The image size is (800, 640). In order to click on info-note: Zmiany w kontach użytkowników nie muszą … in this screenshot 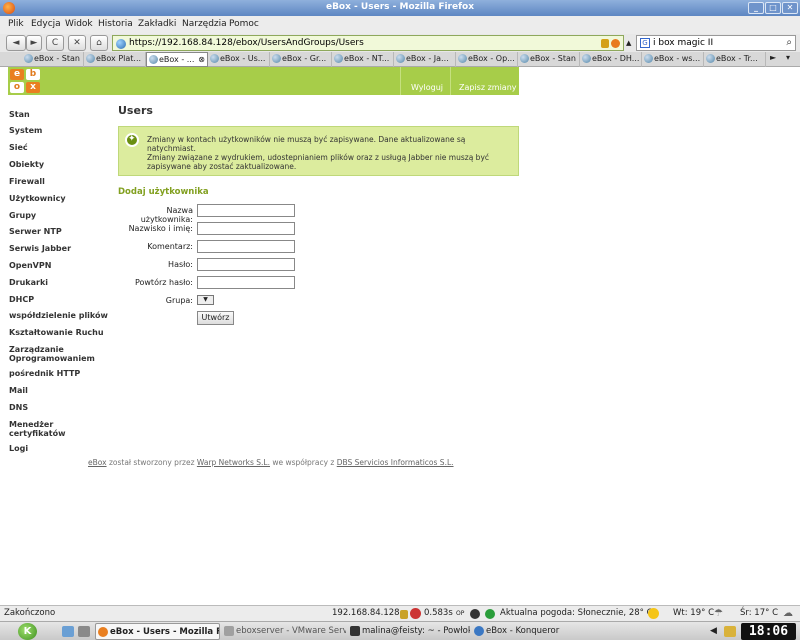, I will do `click(318, 151)`.